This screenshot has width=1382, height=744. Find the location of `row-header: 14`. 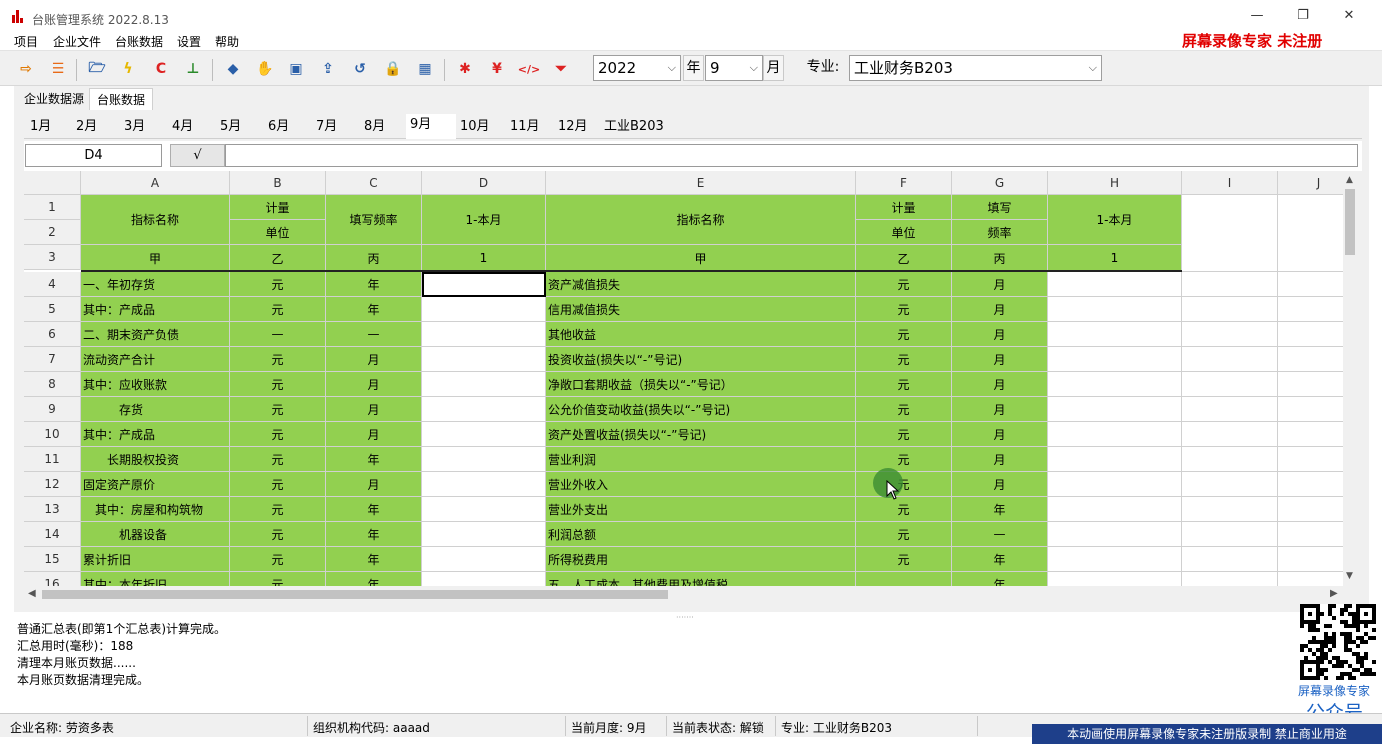

row-header: 14 is located at coordinates (52, 534).